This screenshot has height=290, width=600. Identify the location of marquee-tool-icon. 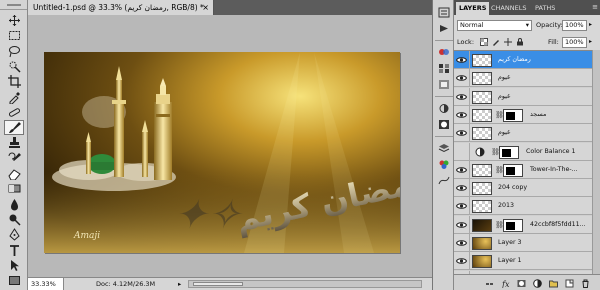
(14, 35).